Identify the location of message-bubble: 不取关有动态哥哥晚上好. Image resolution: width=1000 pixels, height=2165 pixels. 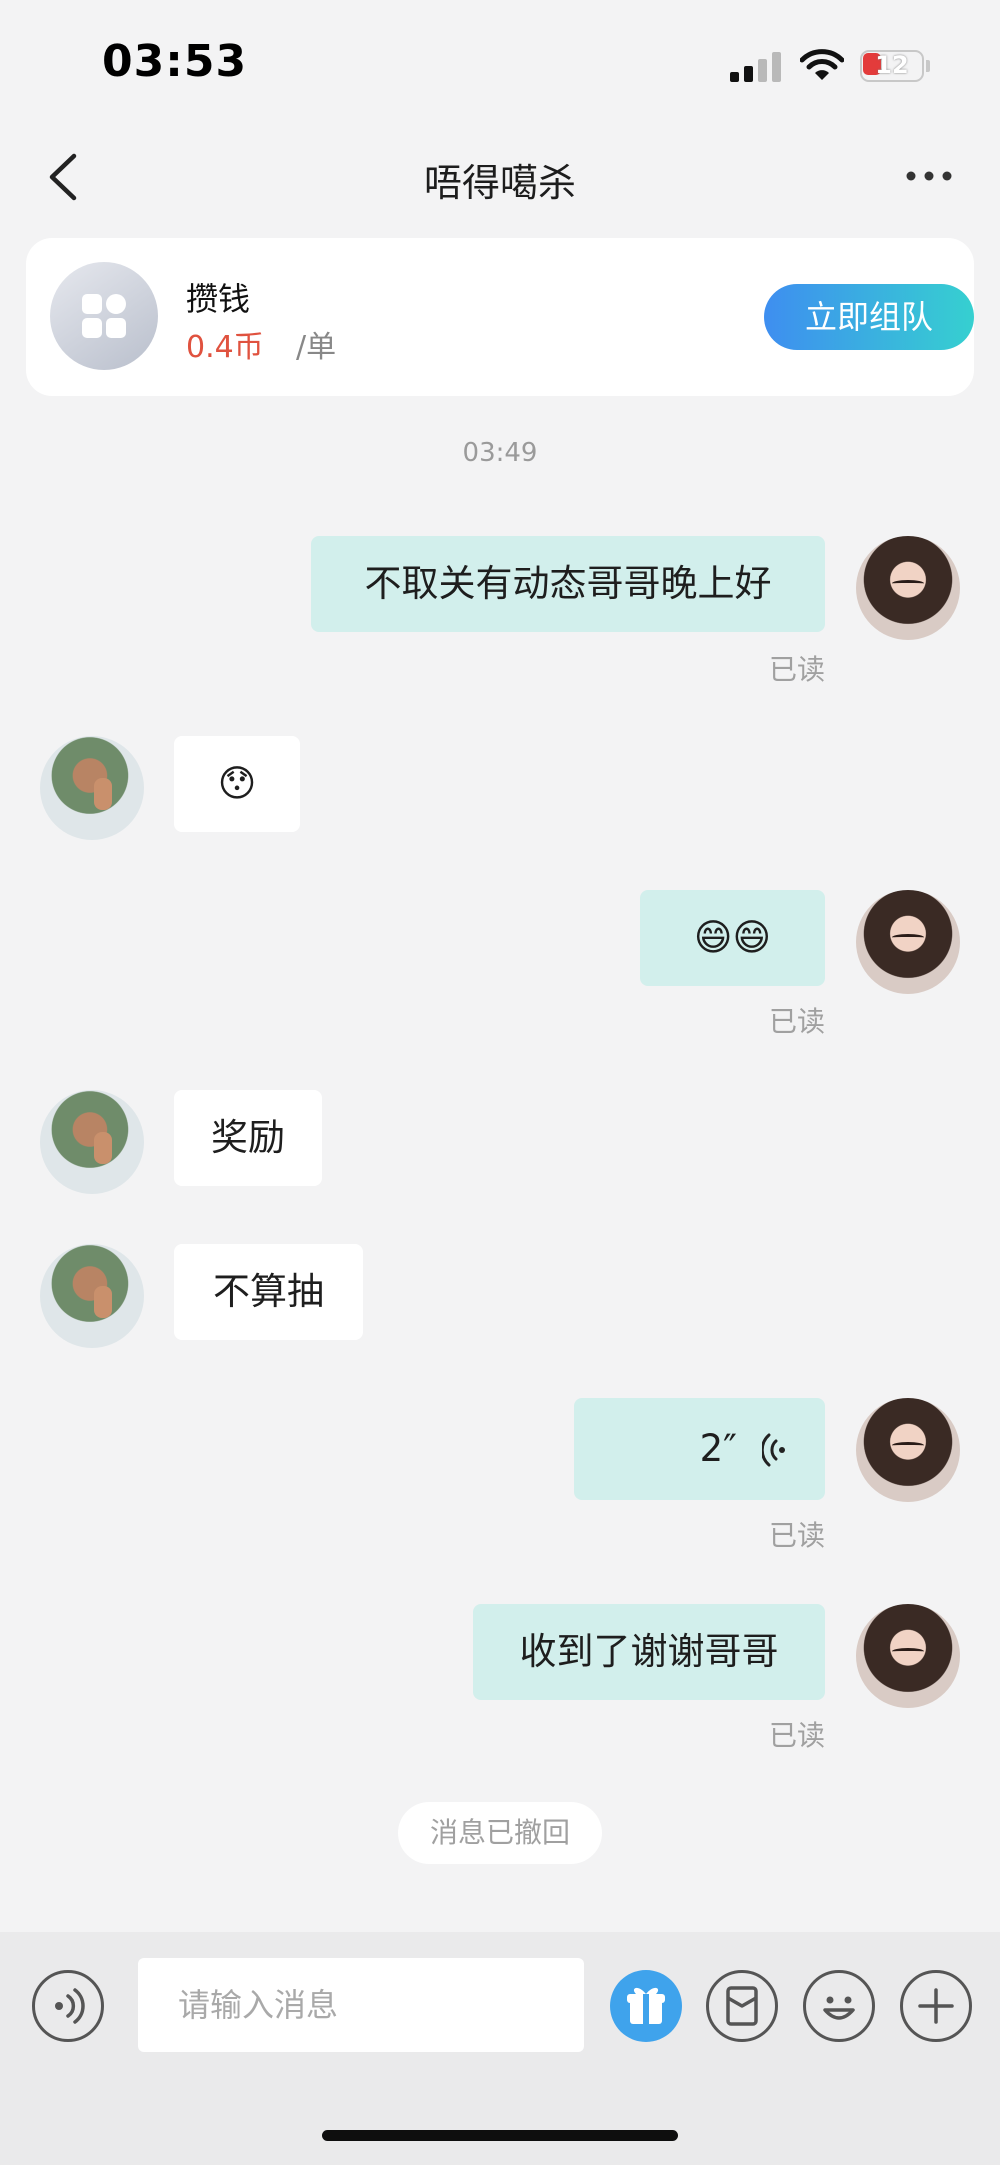
(568, 584).